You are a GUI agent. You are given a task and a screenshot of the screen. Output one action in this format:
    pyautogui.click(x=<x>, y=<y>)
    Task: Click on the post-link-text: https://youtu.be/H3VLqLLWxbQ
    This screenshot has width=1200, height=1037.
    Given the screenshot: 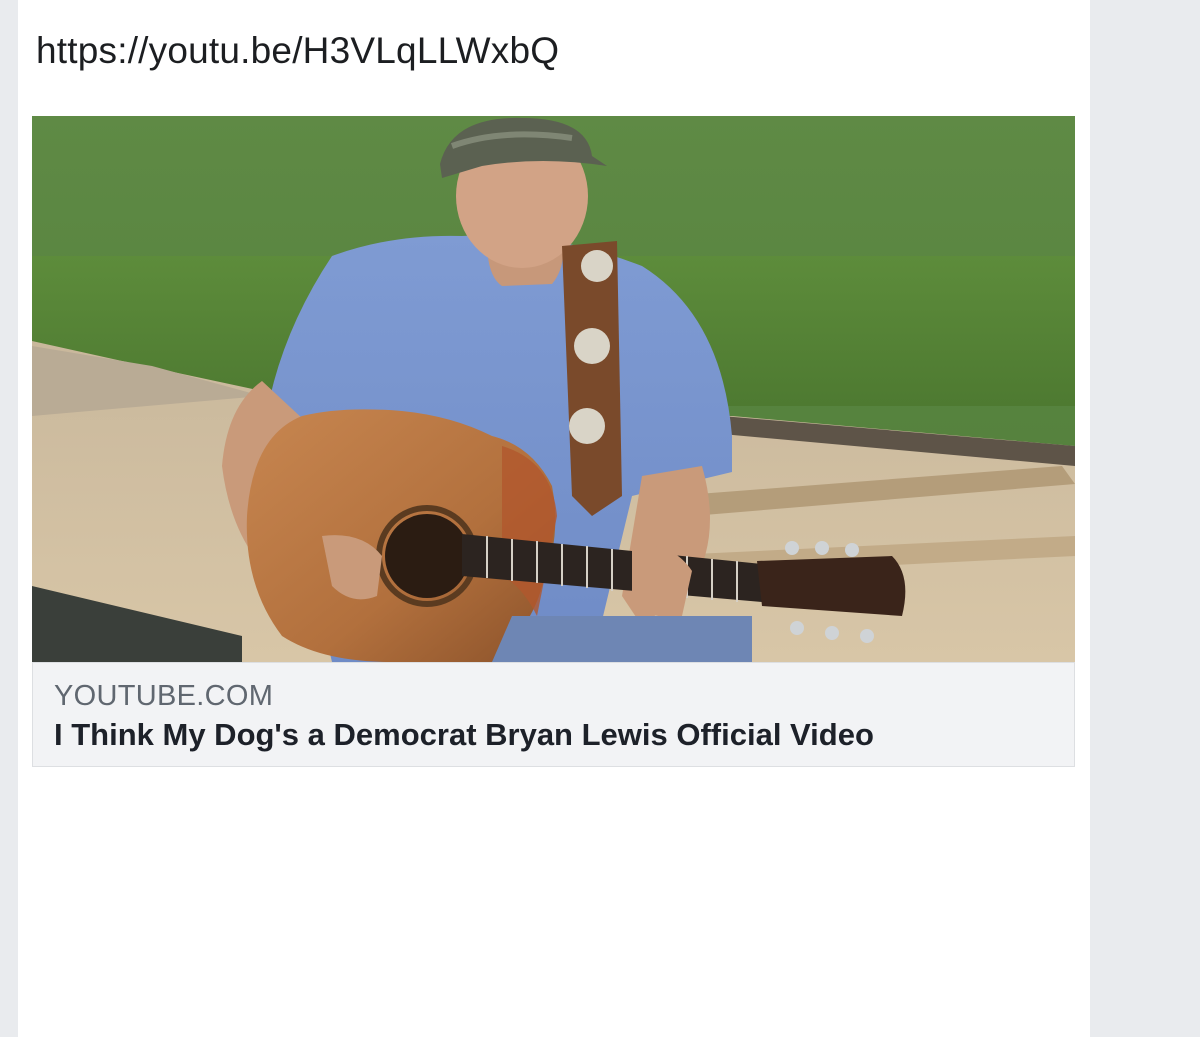 What is the action you would take?
    pyautogui.click(x=297, y=51)
    